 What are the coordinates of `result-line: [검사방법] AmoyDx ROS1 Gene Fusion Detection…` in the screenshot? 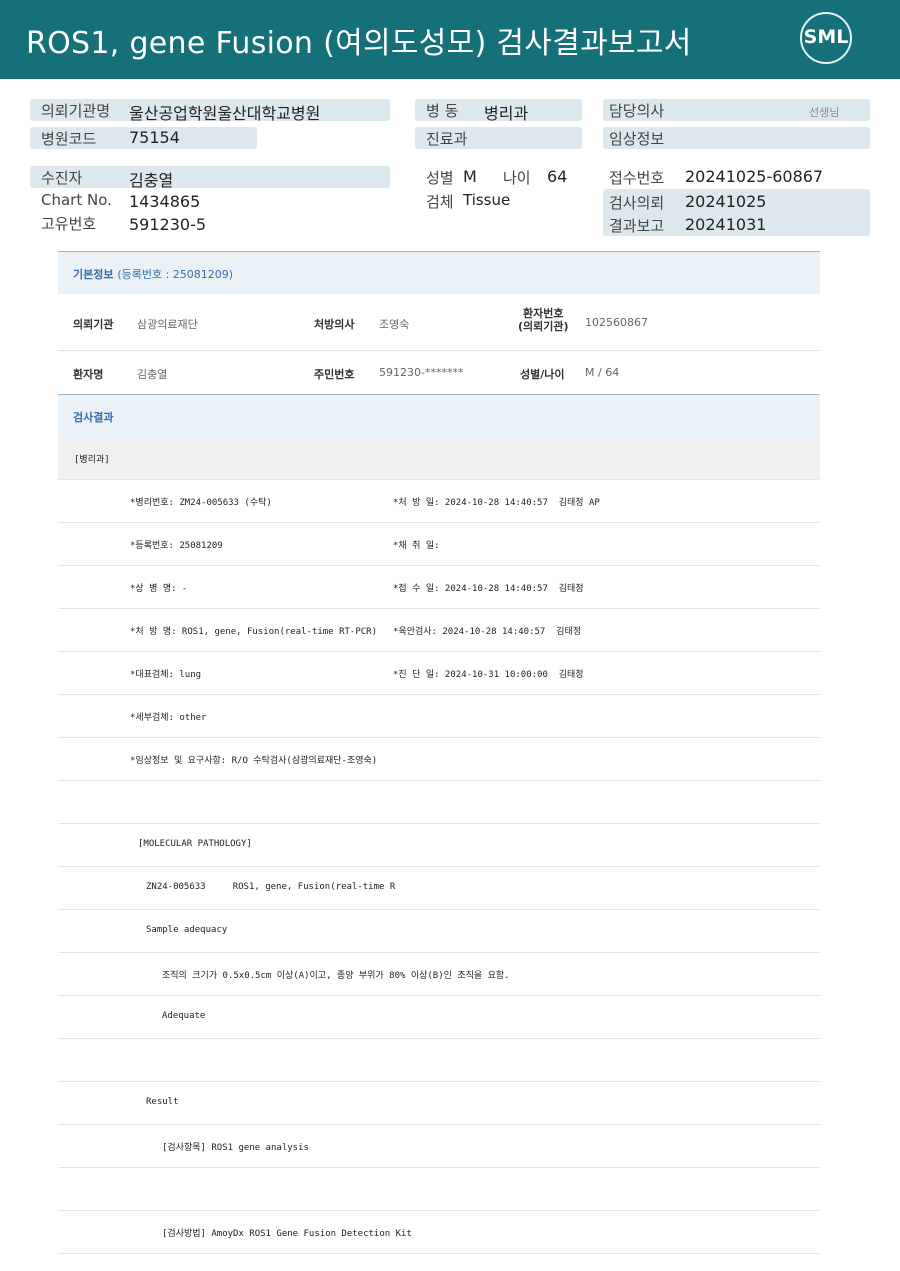 It's located at (439, 1232).